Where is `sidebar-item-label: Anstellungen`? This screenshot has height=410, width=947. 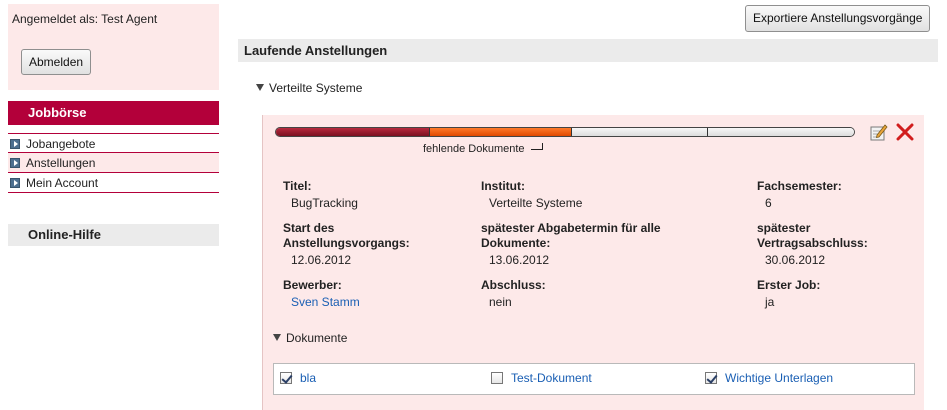 sidebar-item-label: Anstellungen is located at coordinates (61, 163).